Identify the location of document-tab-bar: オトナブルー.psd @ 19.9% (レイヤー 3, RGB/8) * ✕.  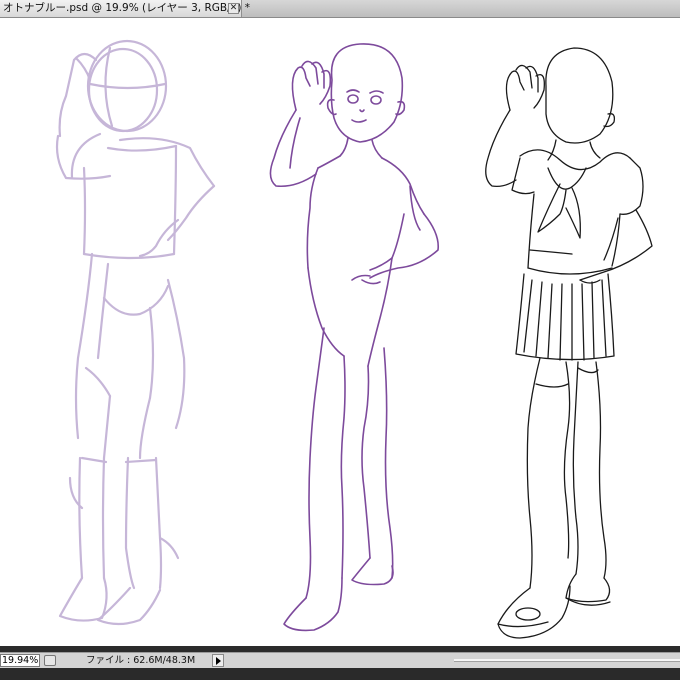
(340, 9).